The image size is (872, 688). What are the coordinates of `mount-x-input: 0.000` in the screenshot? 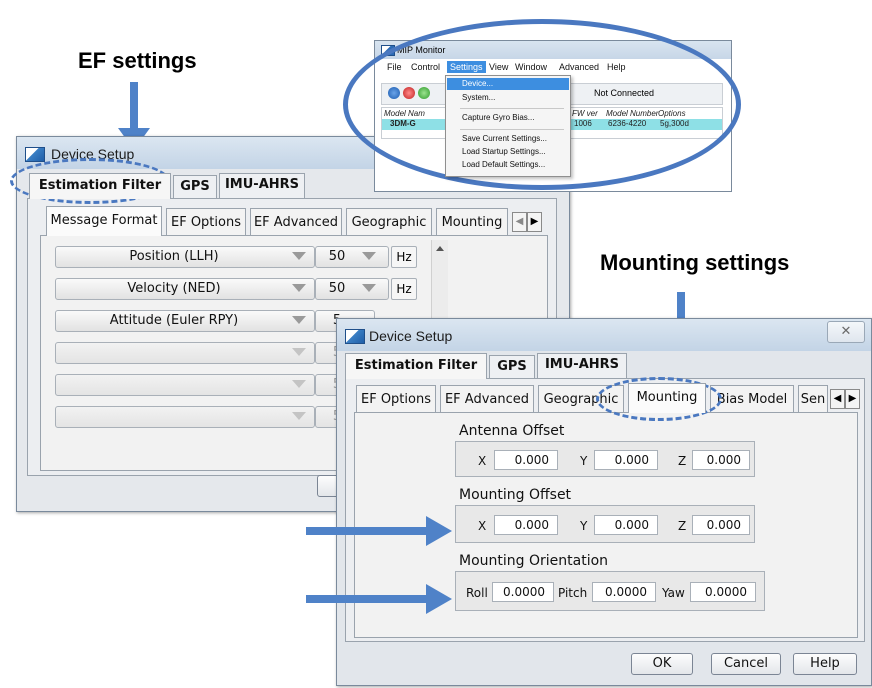 It's located at (526, 525).